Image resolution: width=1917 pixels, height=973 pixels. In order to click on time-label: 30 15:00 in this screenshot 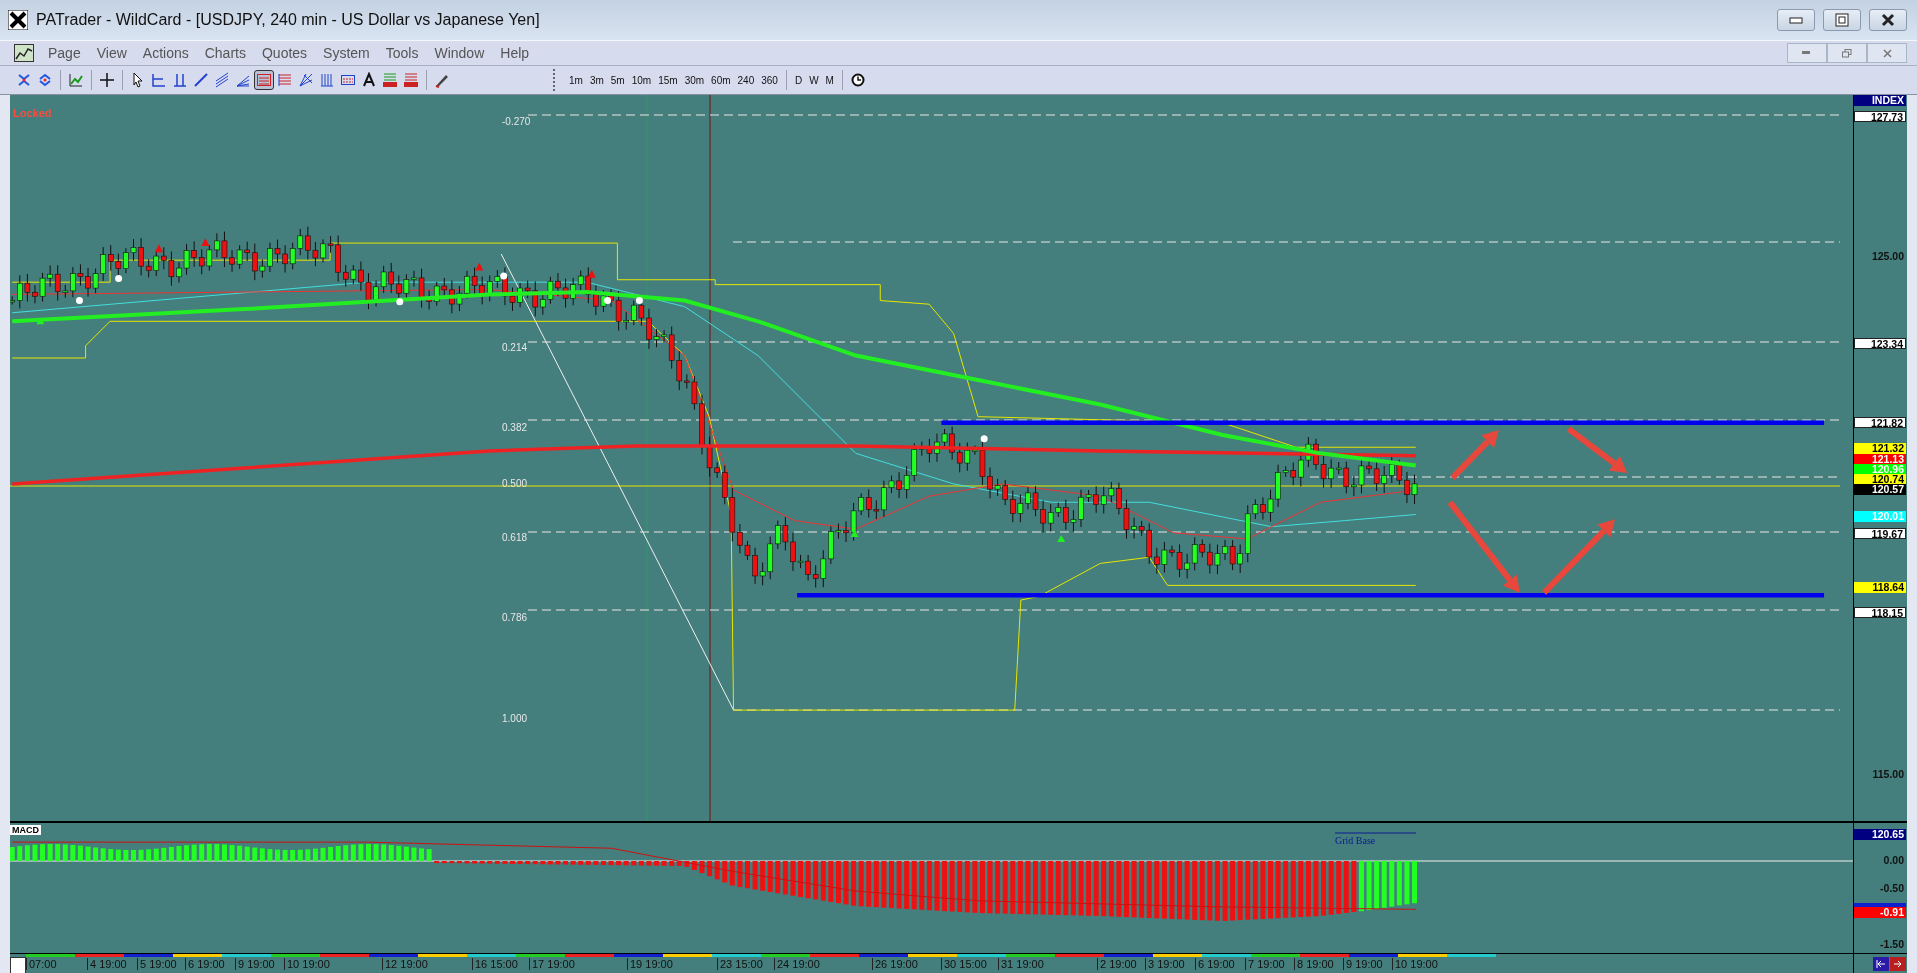, I will do `click(964, 964)`.